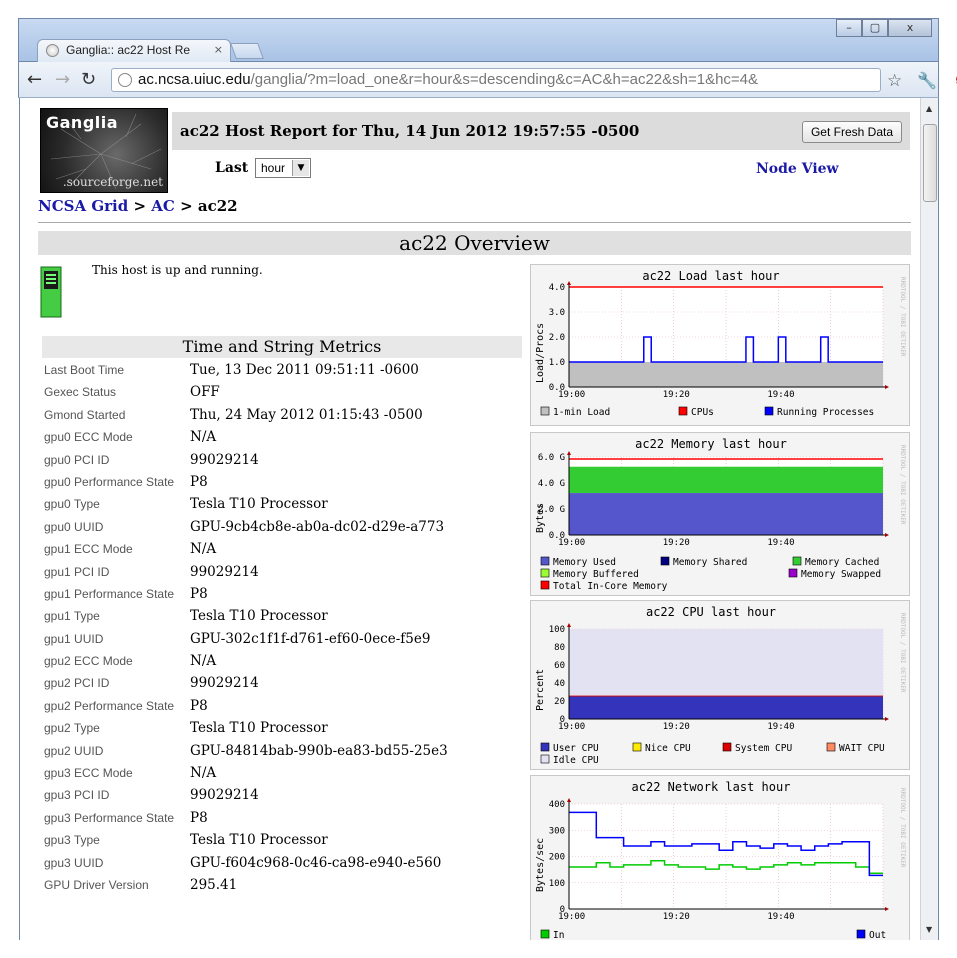 The width and height of the screenshot is (957, 958). Describe the element at coordinates (83, 206) in the screenshot. I see `breadcrumb-grid: NCSA Grid` at that location.